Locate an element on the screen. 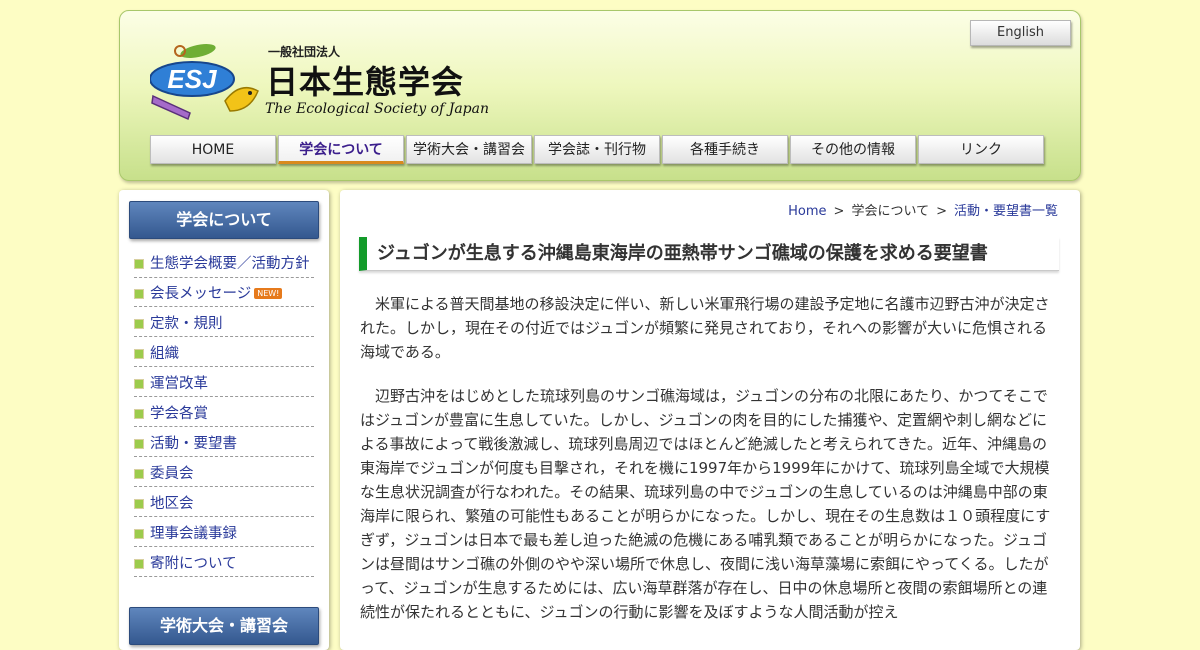  nav-about: 学会について is located at coordinates (341, 149).